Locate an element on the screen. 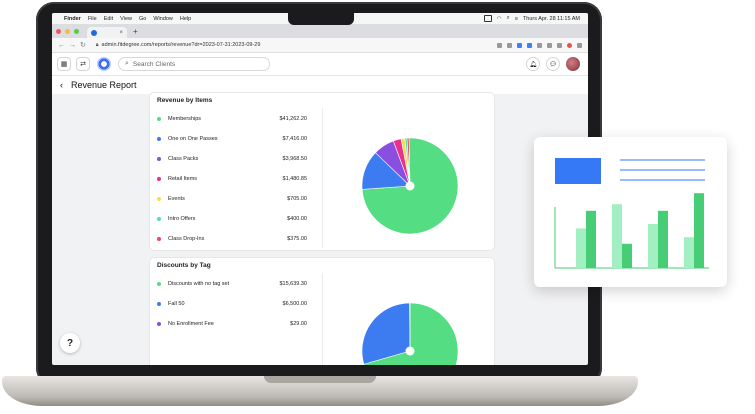  wifi-icon: ◠ is located at coordinates (499, 19).